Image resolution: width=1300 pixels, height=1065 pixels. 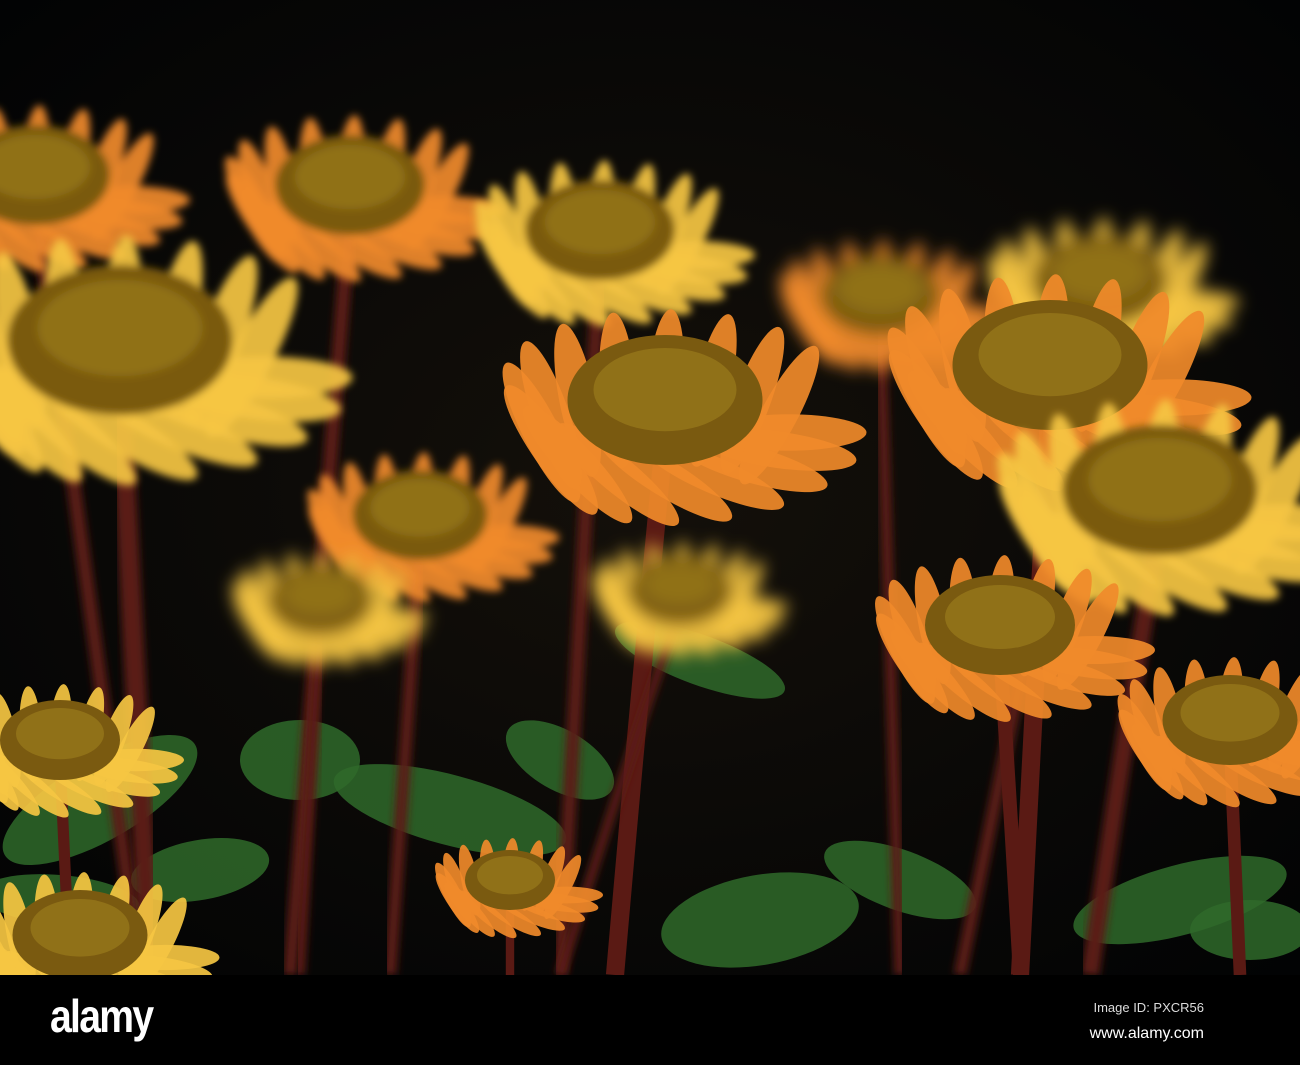 What do you see at coordinates (1148, 1007) in the screenshot?
I see `image-id: Image ID: PXCR56` at bounding box center [1148, 1007].